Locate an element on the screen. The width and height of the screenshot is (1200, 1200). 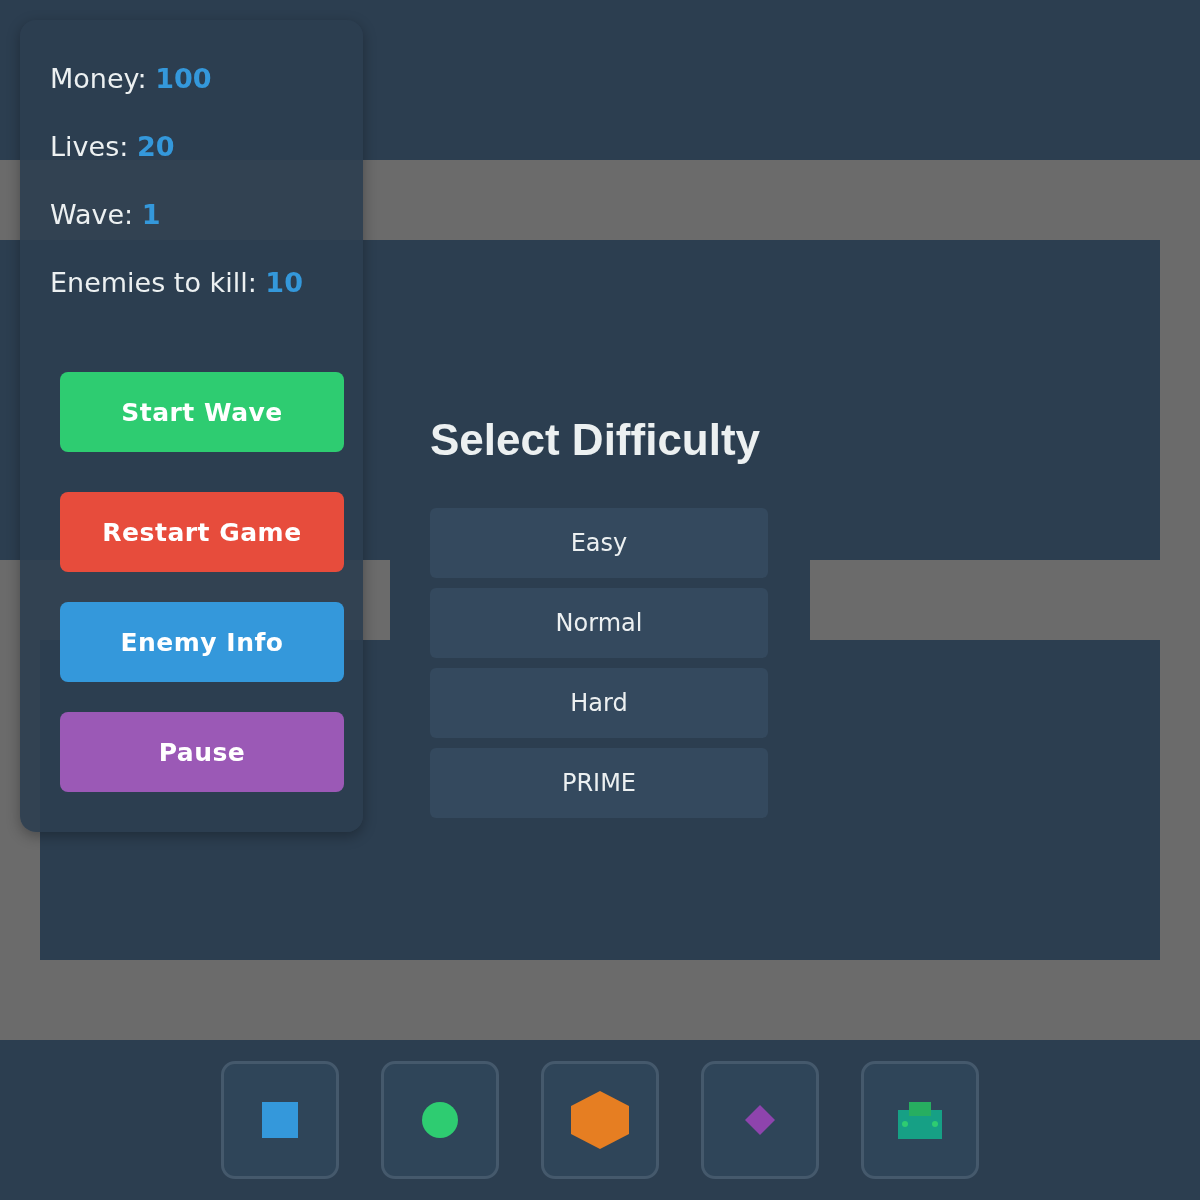
difficulty-button: Hard is located at coordinates (599, 703).